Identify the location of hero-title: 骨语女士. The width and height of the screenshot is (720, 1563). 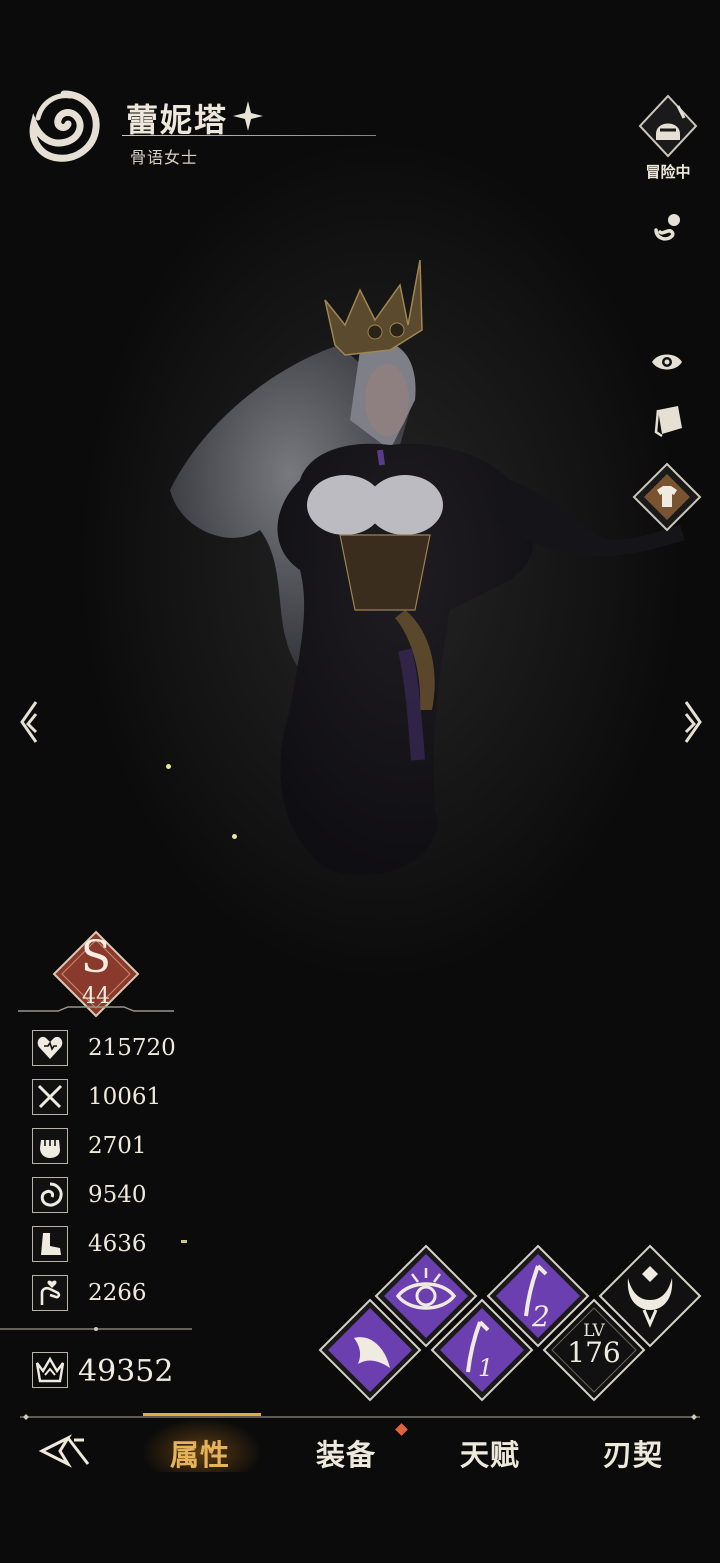
(164, 157).